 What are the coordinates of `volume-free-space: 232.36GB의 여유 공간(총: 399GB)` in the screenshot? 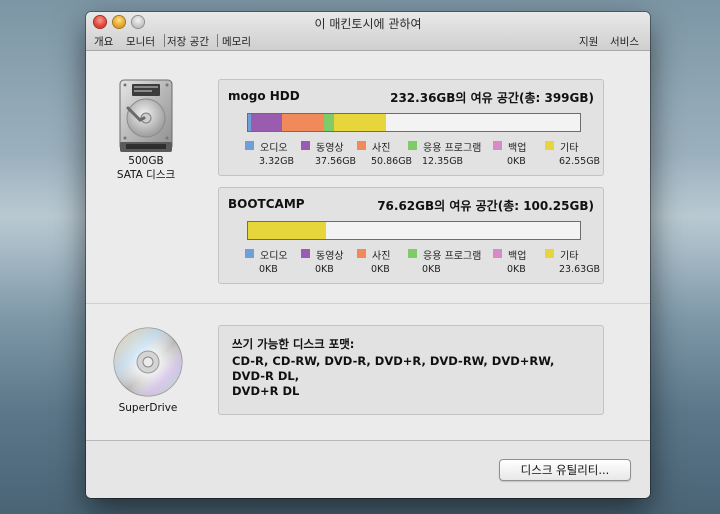 It's located at (492, 97).